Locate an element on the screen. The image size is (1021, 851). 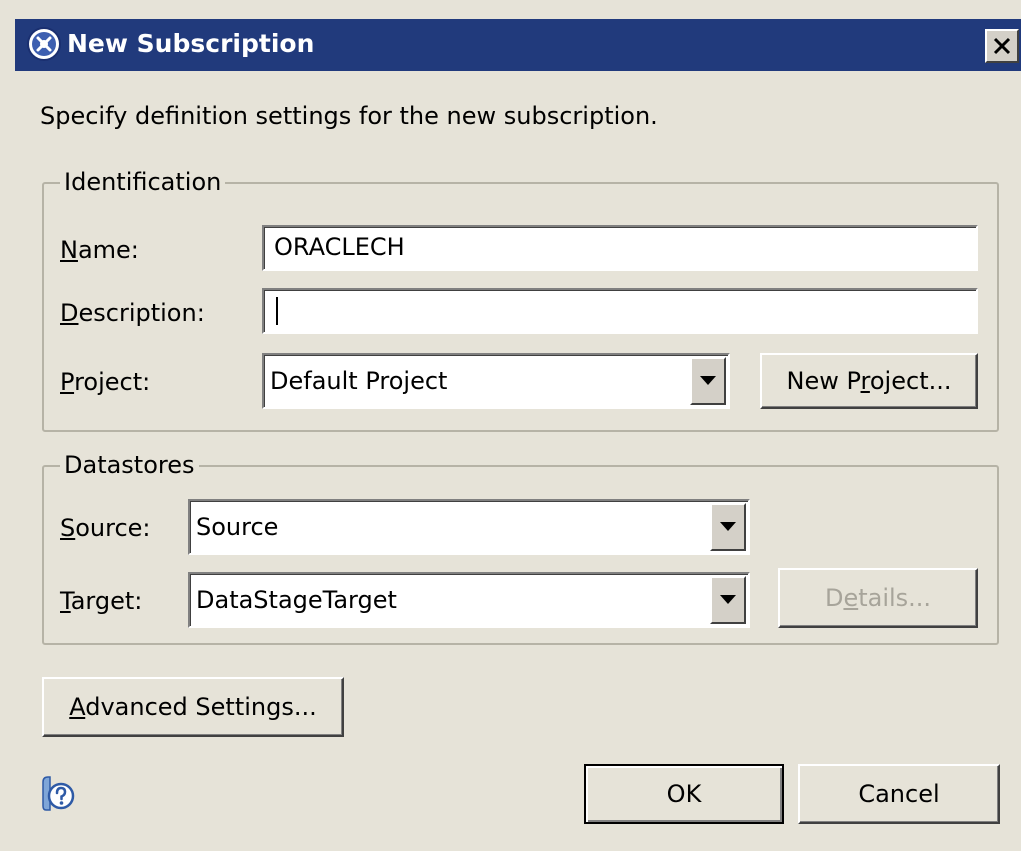
name-label: Name: is located at coordinates (99, 250).